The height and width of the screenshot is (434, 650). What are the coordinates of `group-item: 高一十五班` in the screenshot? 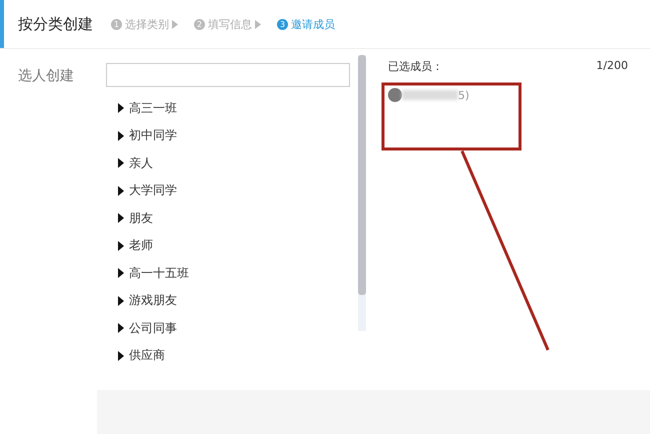 It's located at (238, 273).